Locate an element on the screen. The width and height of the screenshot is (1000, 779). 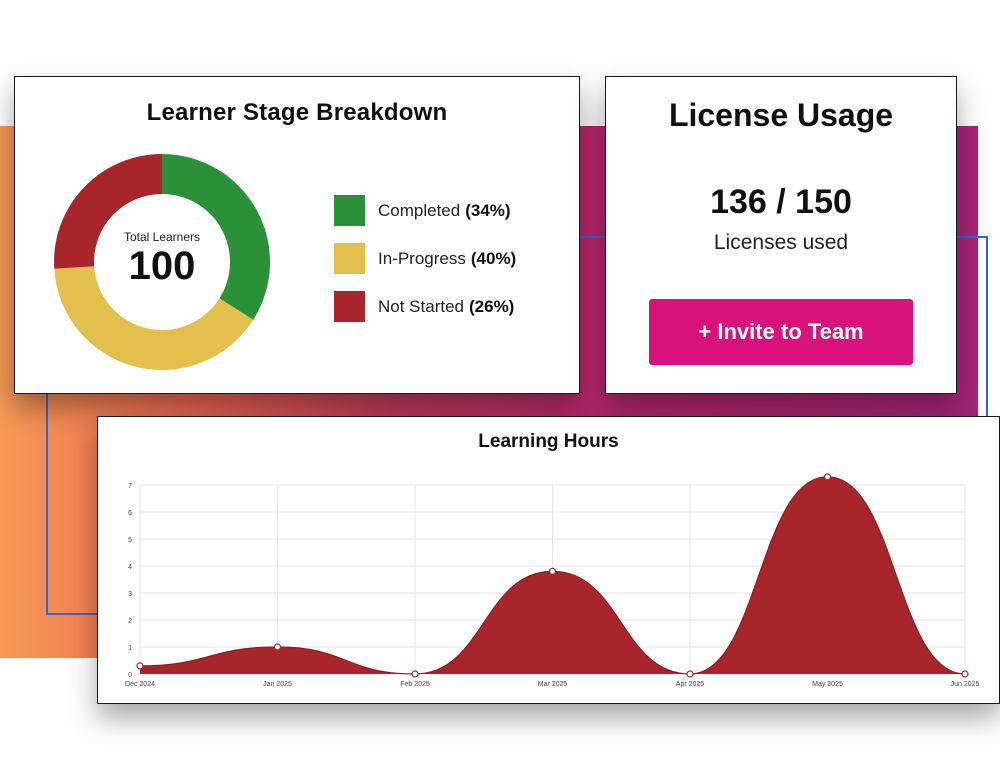
y-tick-label: 5 is located at coordinates (130, 540).